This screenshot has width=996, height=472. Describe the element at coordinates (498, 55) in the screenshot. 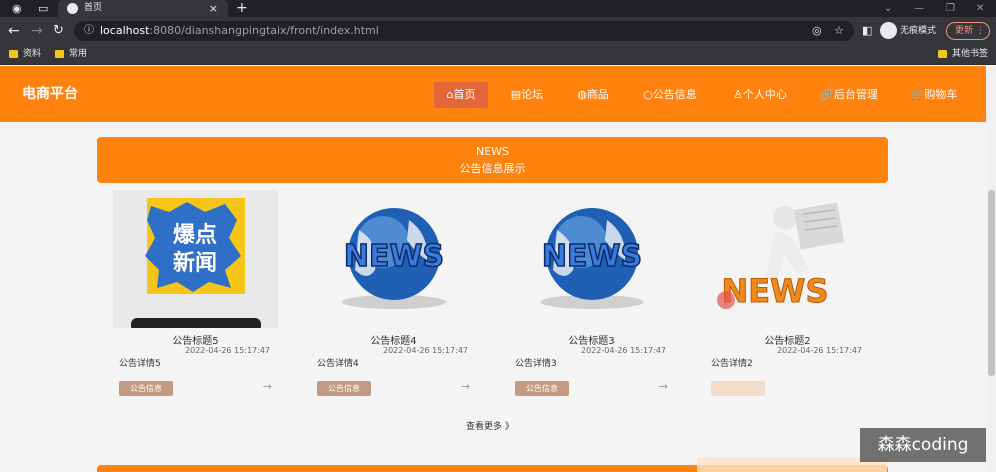

I see `bookmarks-bar: 资料 常用 其他书签` at that location.